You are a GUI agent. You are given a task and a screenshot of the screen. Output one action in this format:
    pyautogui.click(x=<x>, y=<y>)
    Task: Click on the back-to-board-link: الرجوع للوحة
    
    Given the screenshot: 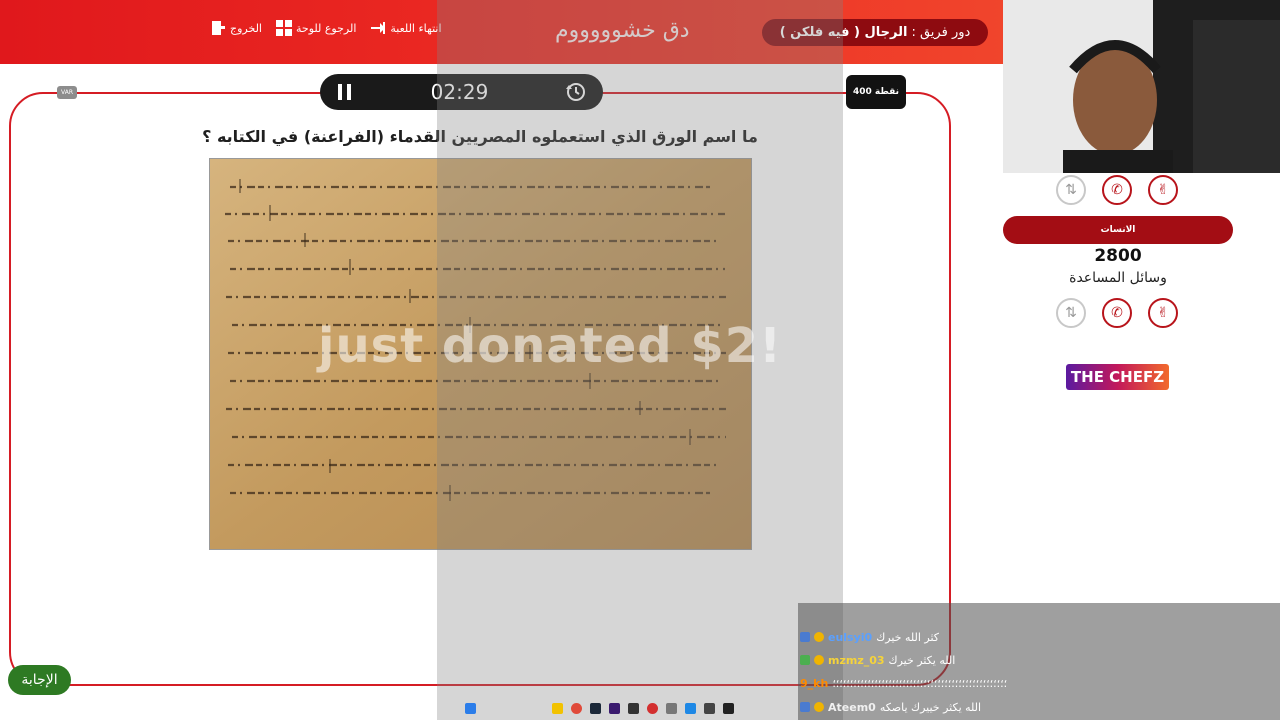 What is the action you would take?
    pyautogui.click(x=316, y=28)
    